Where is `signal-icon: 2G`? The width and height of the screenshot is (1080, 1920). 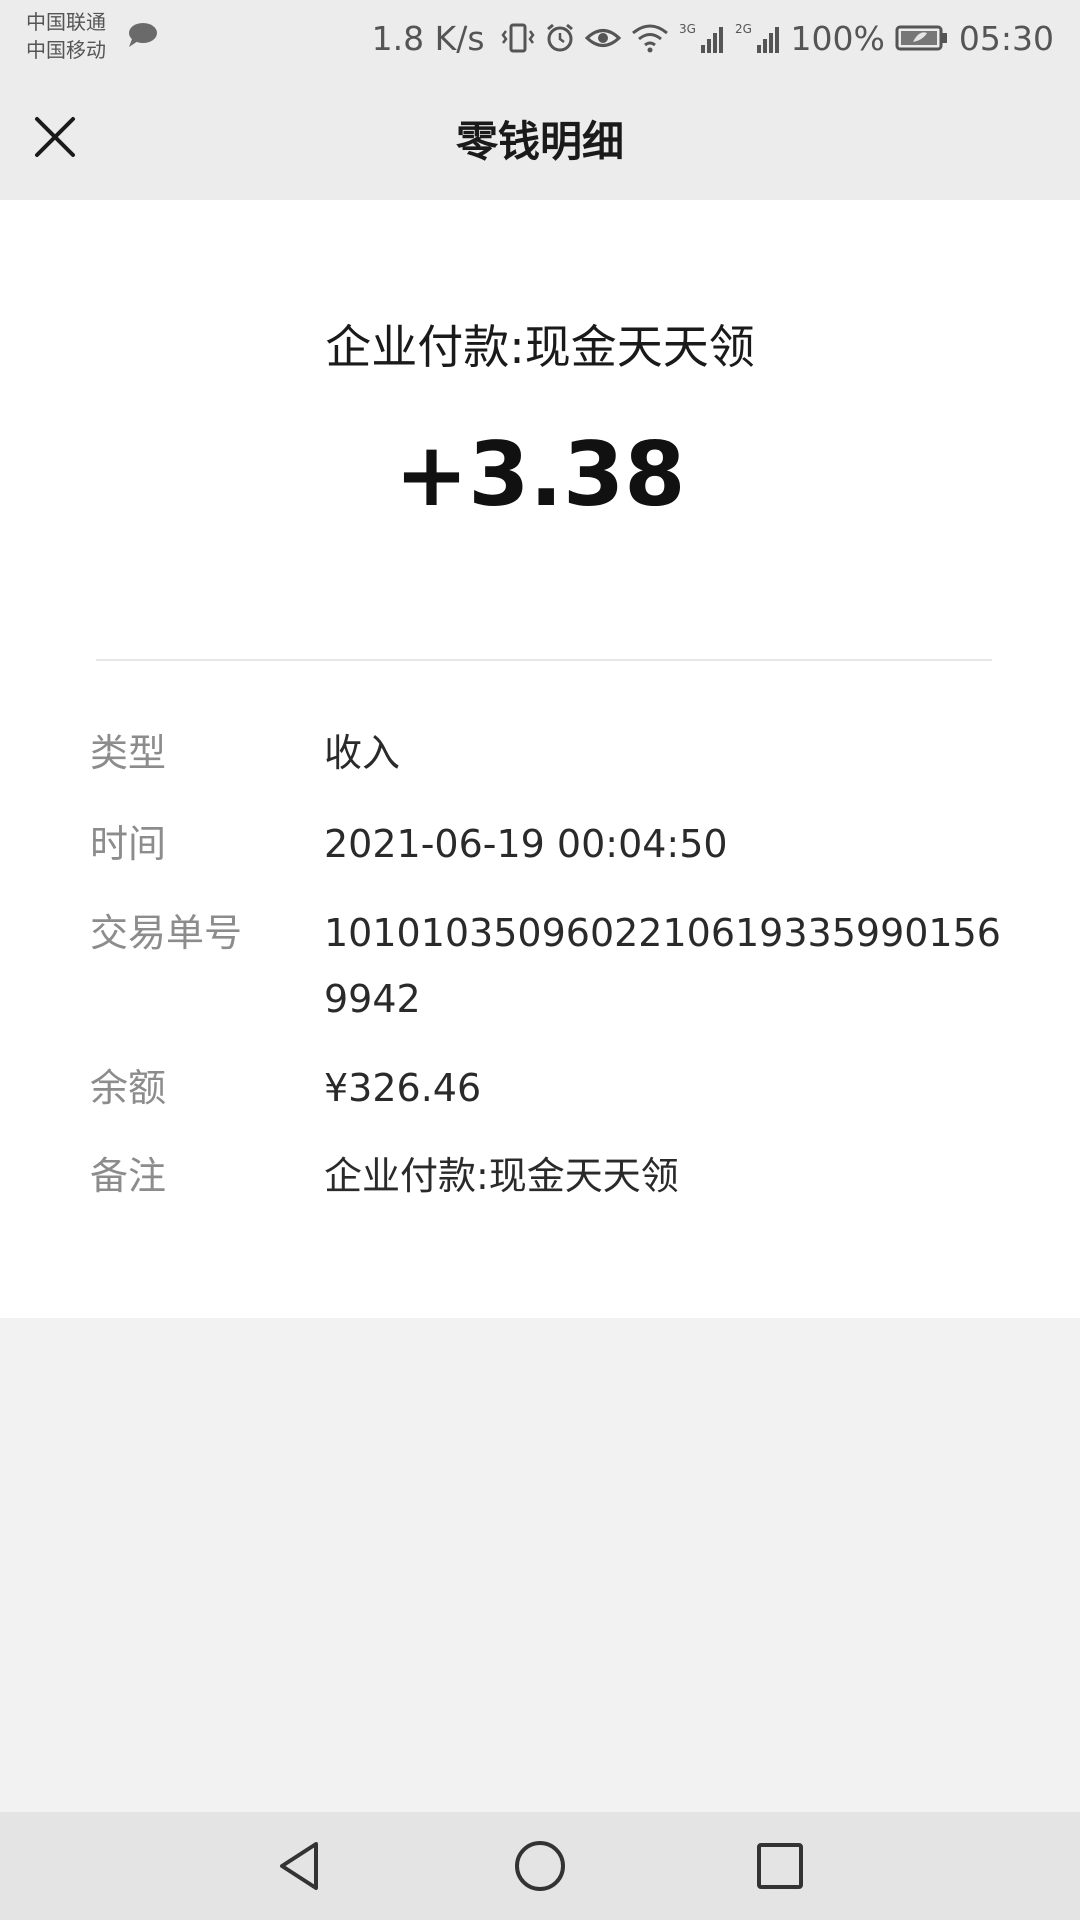
signal-icon: 2G is located at coordinates (758, 38).